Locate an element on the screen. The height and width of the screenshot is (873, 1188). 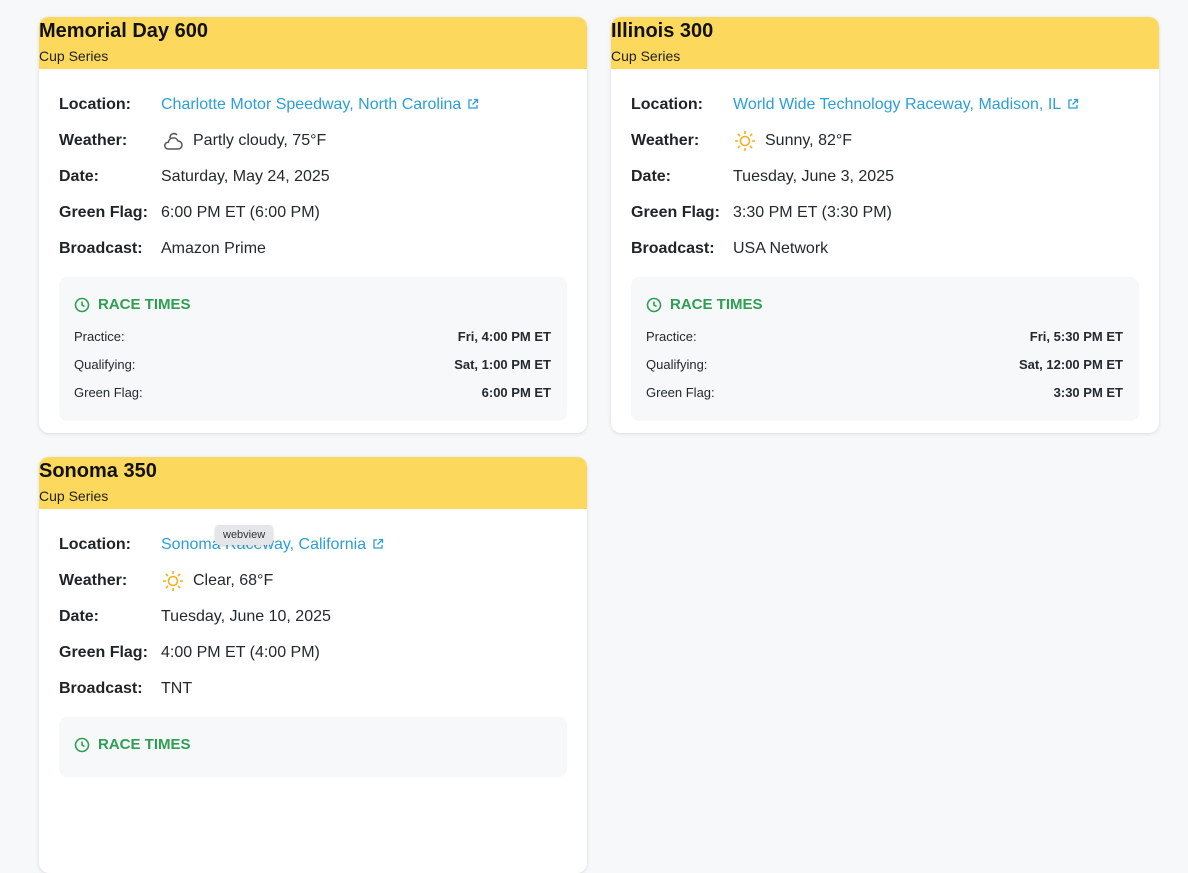
location-row: Location: Sonoma Raceway, California is located at coordinates (313, 545).